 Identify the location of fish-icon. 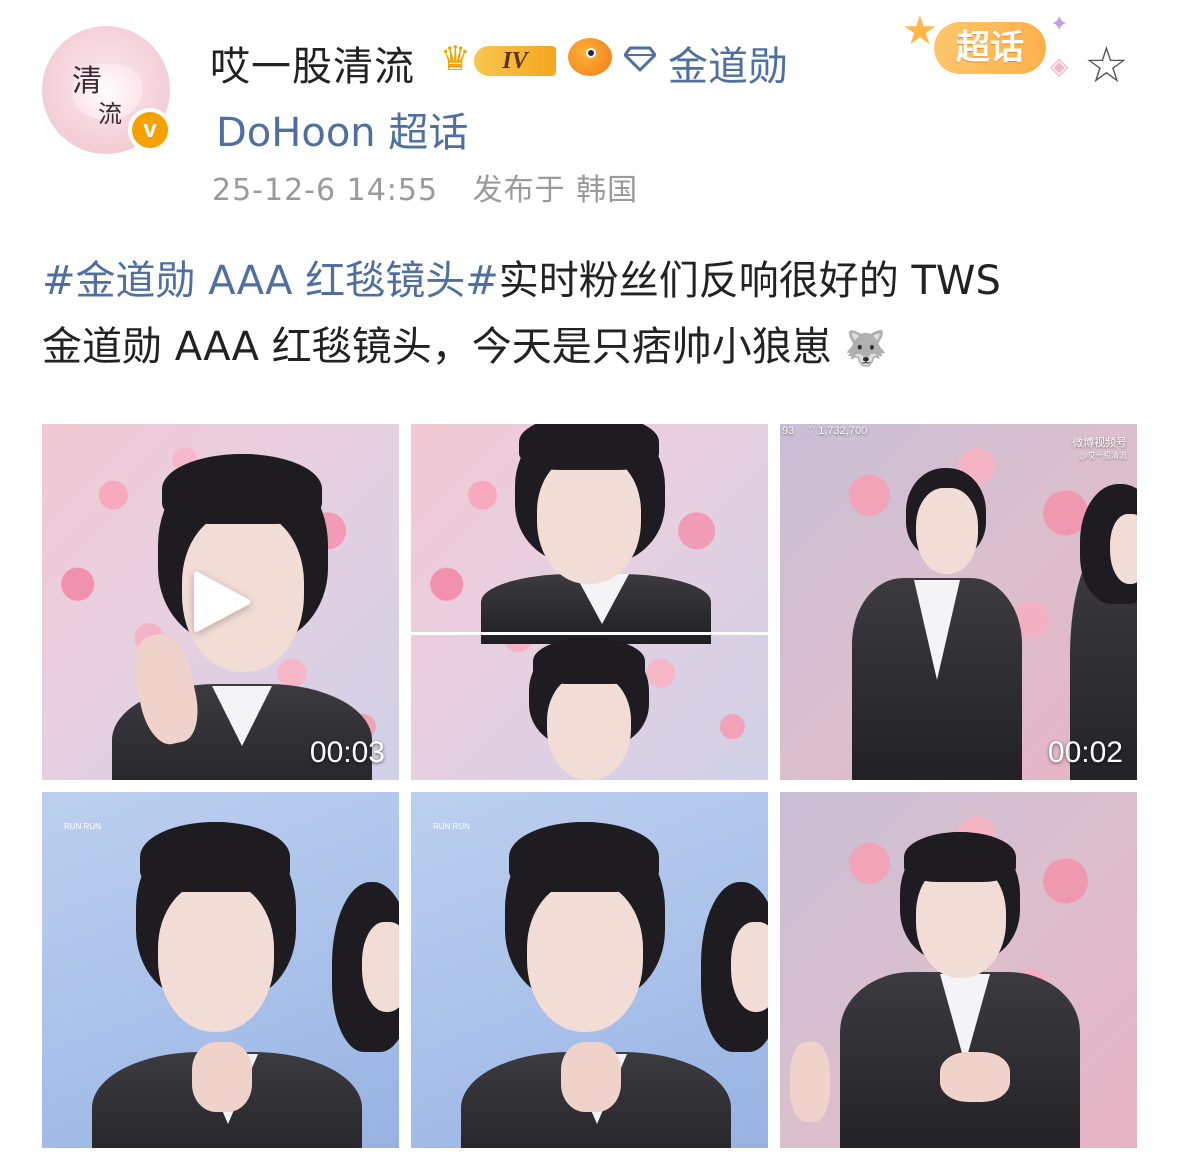
(590, 57).